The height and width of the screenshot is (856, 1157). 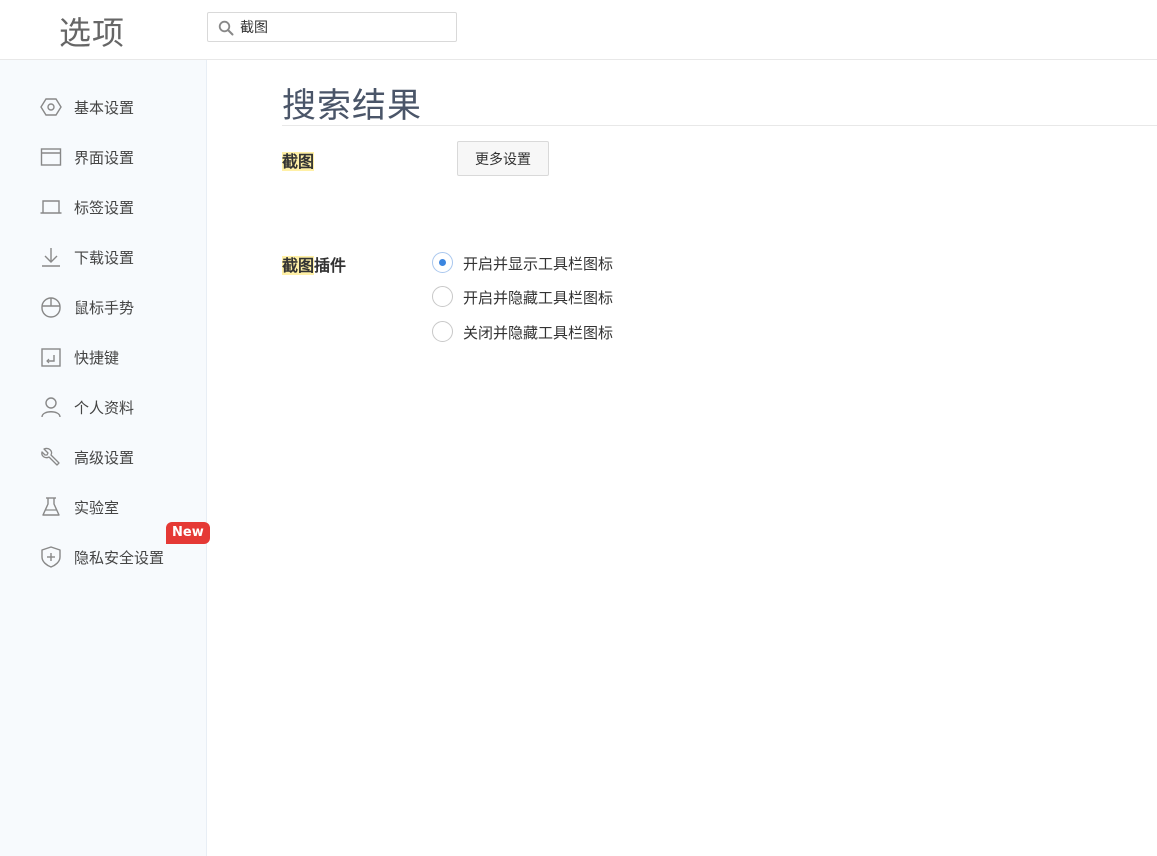 I want to click on sidebar-item-basic-settings: 基本设置, so click(x=103, y=107).